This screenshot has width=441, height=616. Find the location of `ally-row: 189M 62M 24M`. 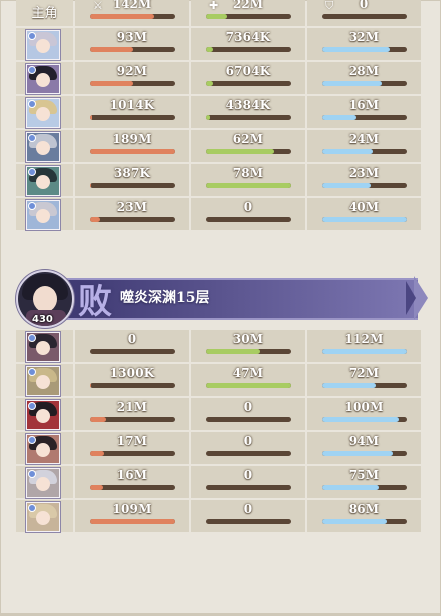

ally-row: 189M 62M 24M is located at coordinates (219, 146).